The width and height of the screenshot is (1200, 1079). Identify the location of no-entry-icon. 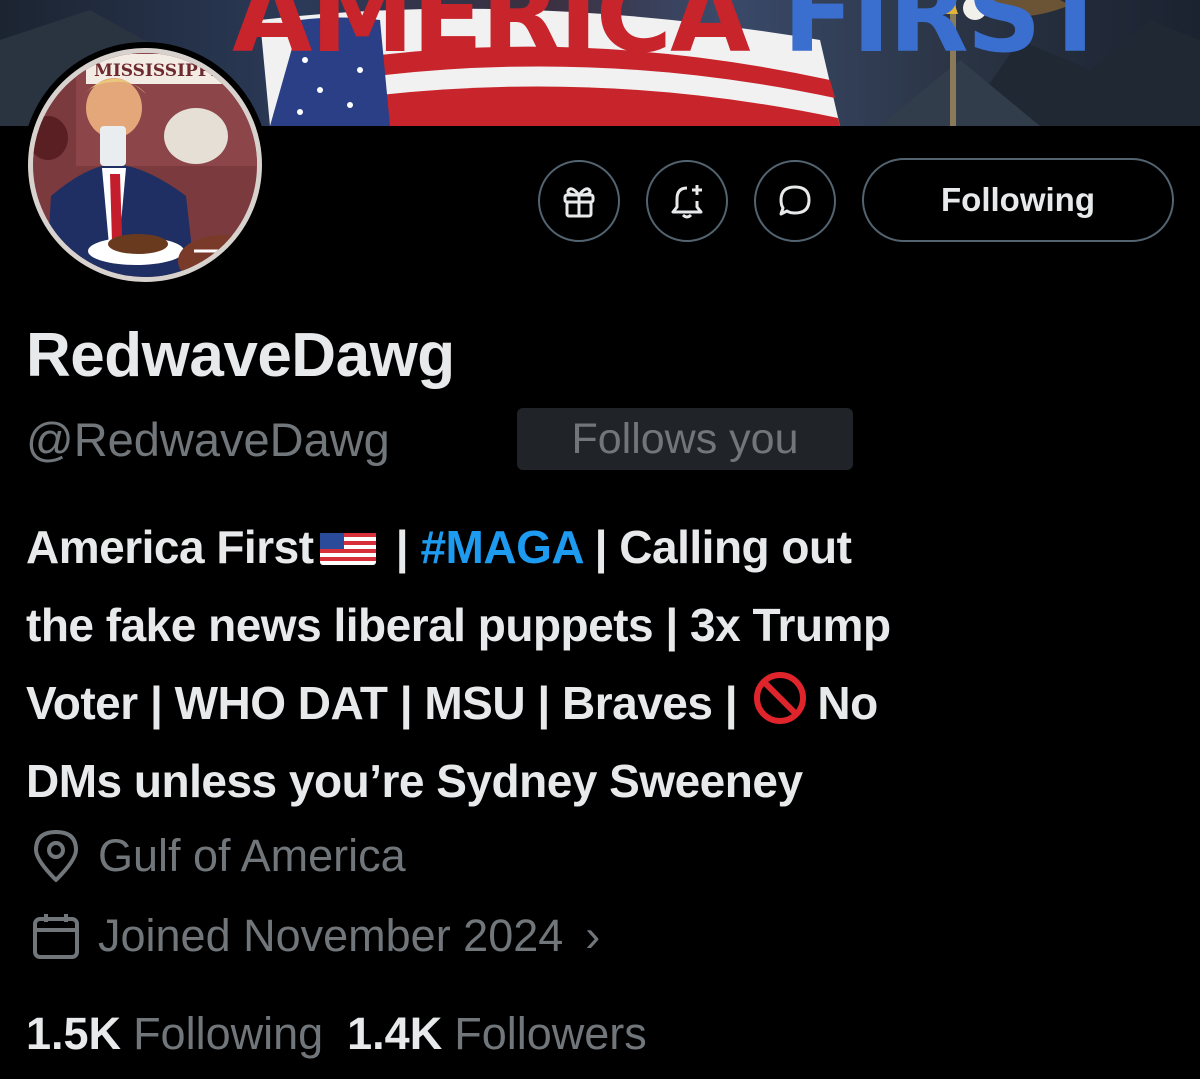
(780, 709).